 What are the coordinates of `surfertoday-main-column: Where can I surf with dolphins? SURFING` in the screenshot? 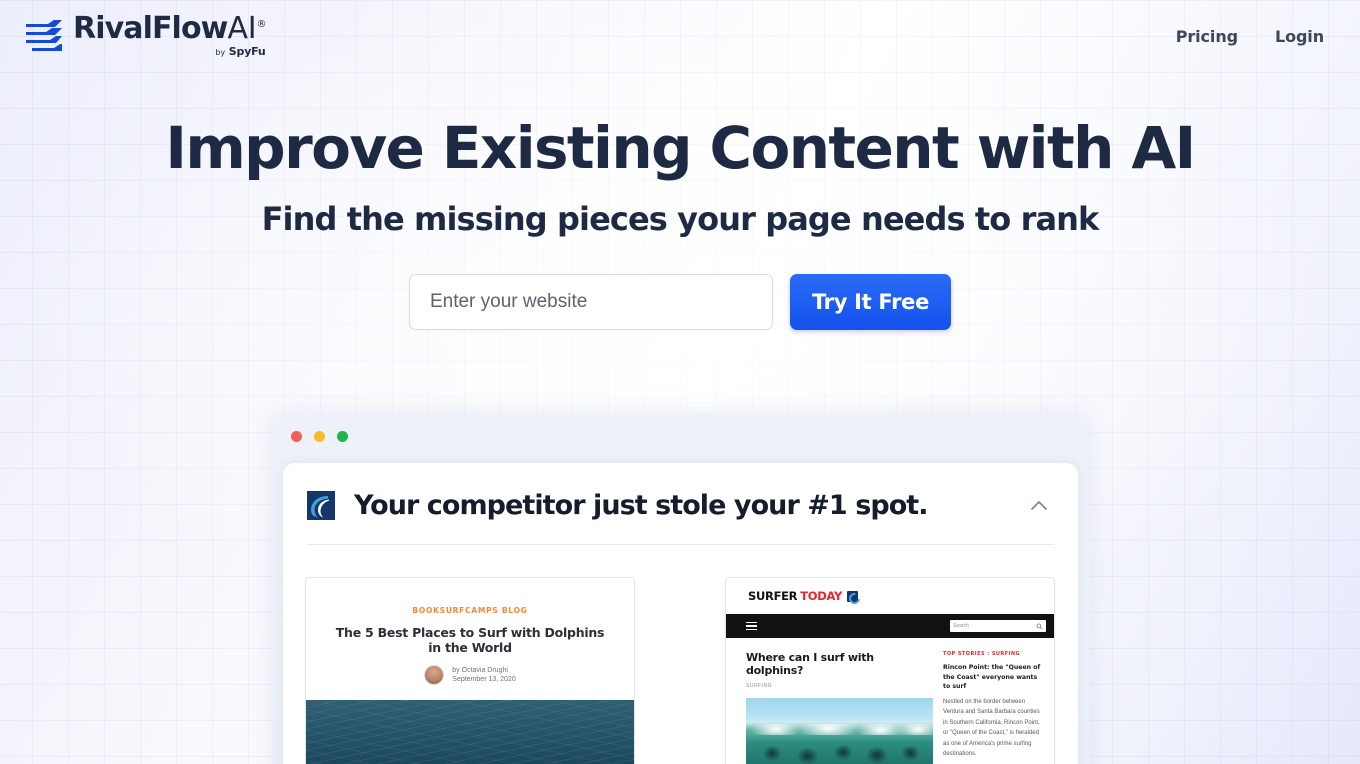 It's located at (839, 707).